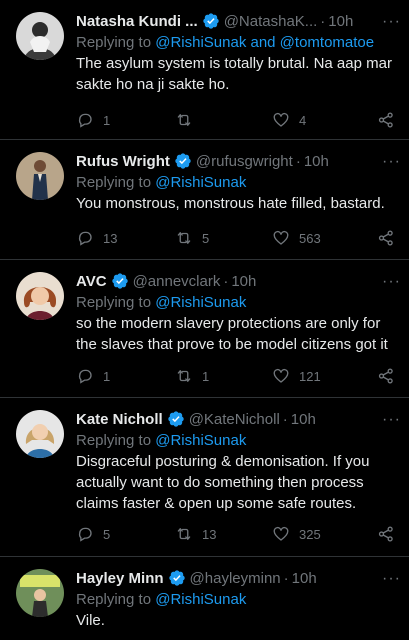  I want to click on handle: @rufusgwright, so click(244, 161).